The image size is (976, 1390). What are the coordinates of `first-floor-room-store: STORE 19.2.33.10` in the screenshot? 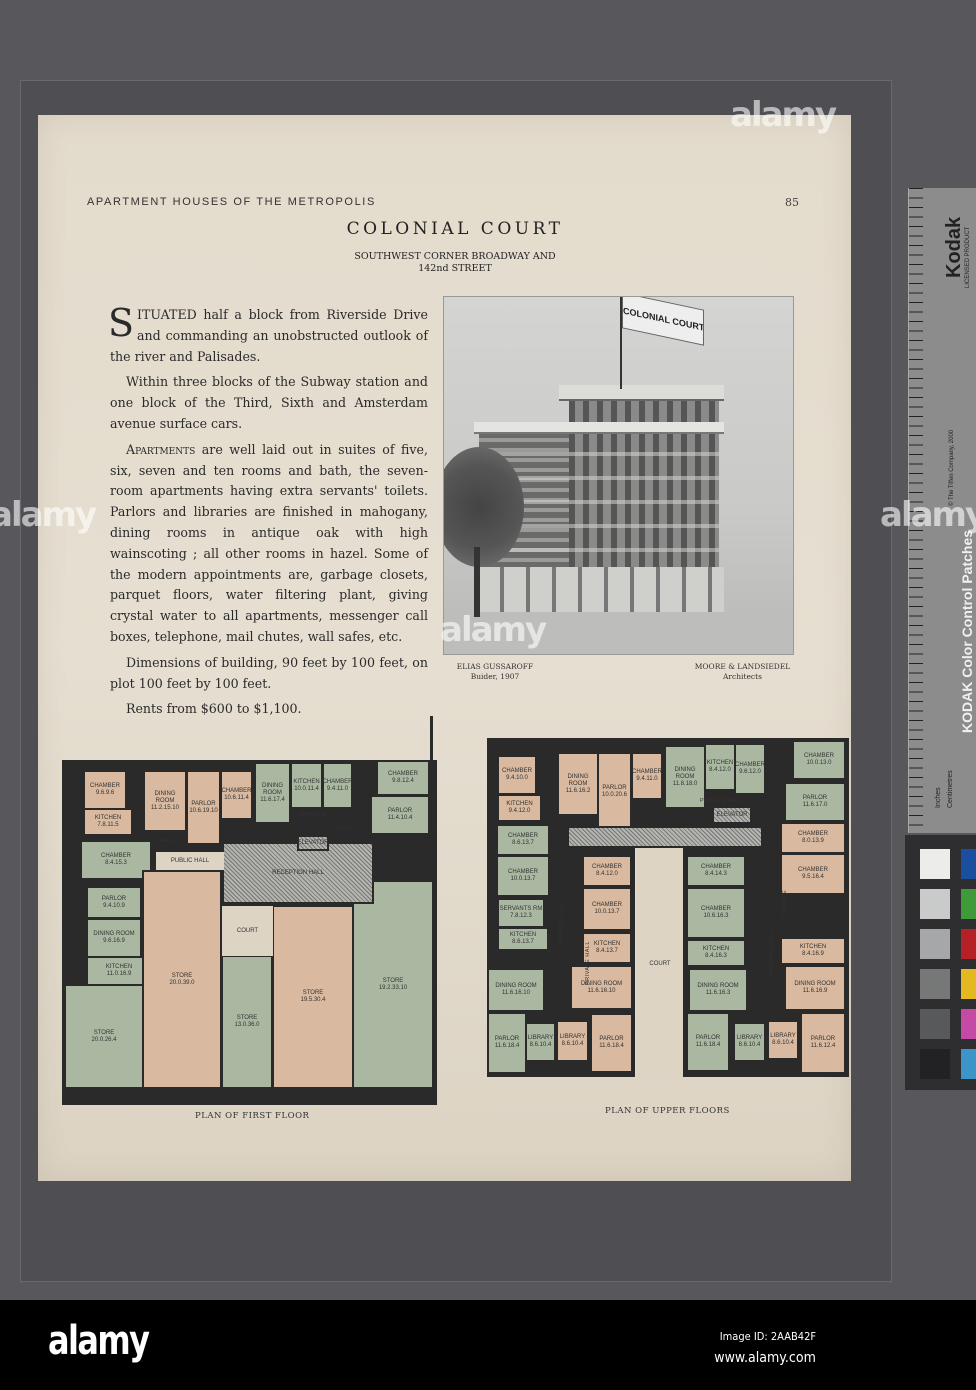 It's located at (393, 984).